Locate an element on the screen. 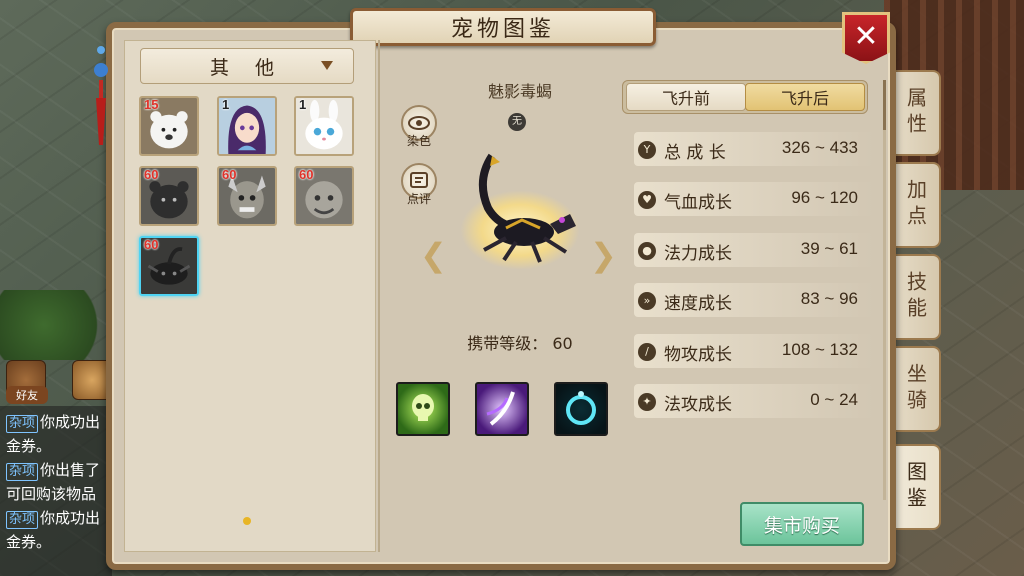 This screenshot has width=1024, height=576. scrollbar-track is located at coordinates (884, 290).